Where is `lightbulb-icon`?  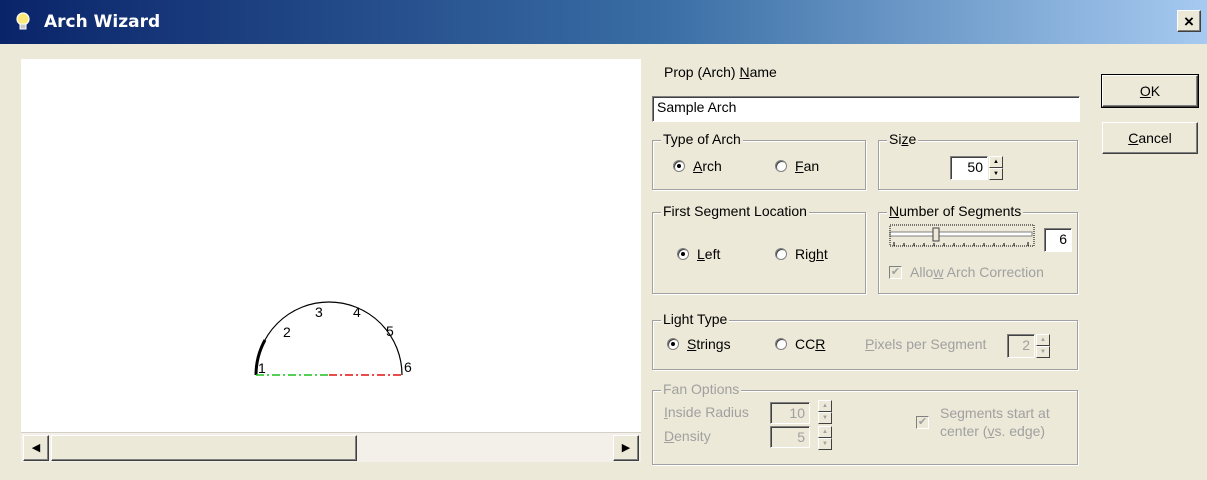
lightbulb-icon is located at coordinates (23, 22).